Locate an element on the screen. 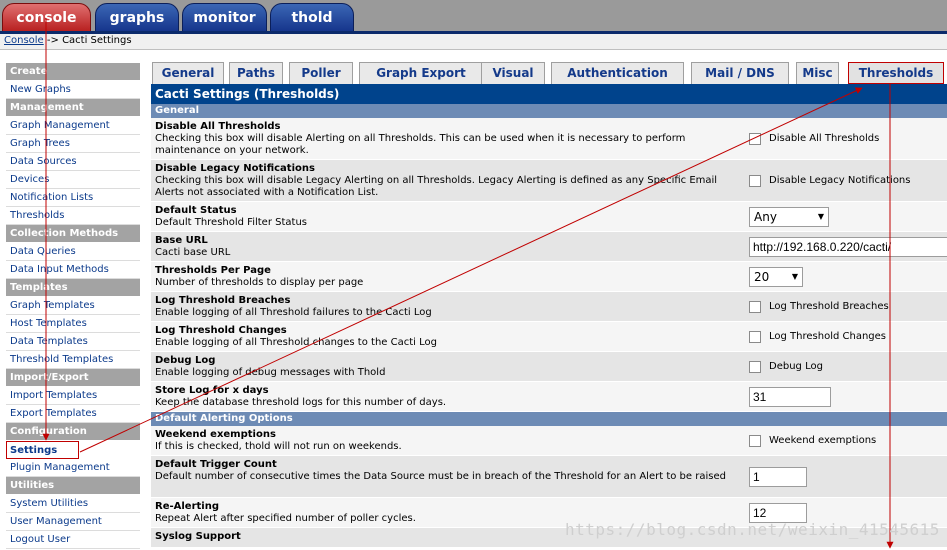  tab-authentication: Authentication is located at coordinates (617, 73).